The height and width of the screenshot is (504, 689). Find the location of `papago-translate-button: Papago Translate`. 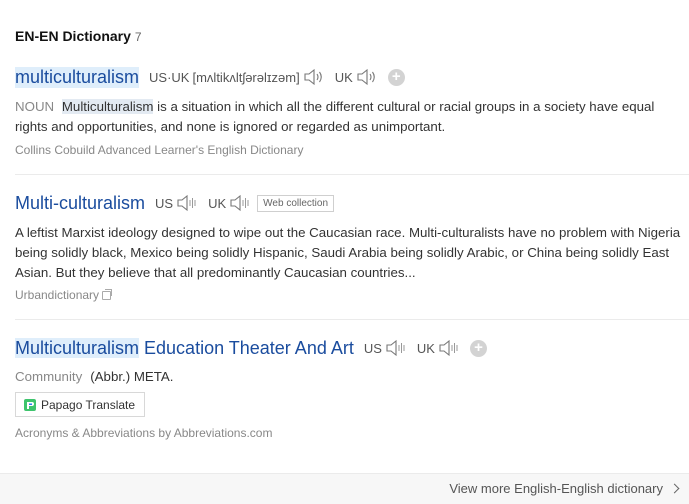

papago-translate-button: Papago Translate is located at coordinates (80, 404).